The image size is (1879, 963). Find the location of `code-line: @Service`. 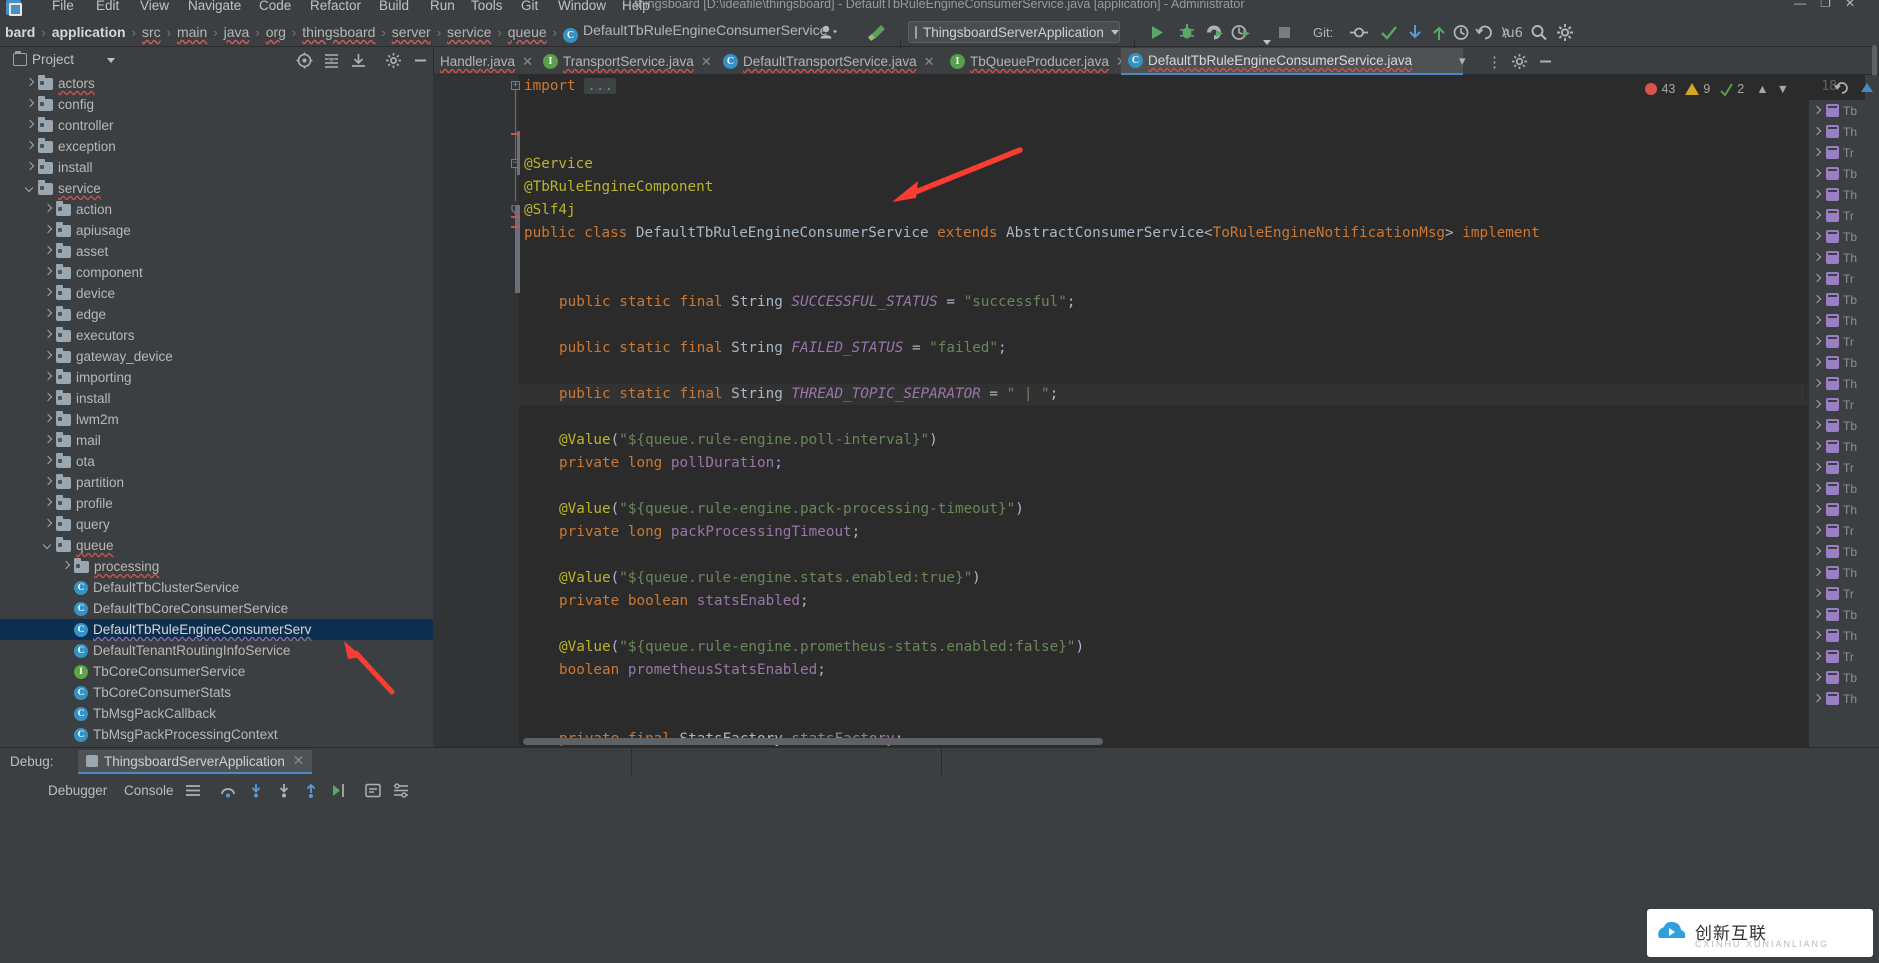

code-line: @Service is located at coordinates (558, 164).